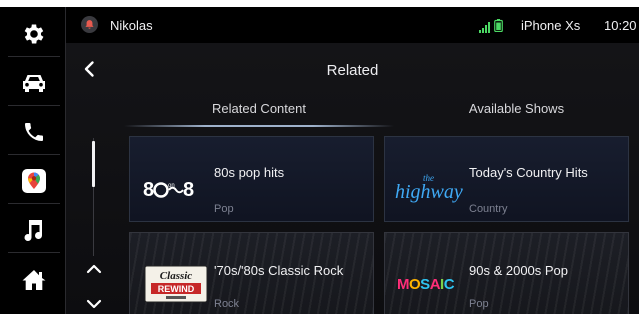 The image size is (639, 314). Describe the element at coordinates (498, 28) in the screenshot. I see `battery-icon` at that location.